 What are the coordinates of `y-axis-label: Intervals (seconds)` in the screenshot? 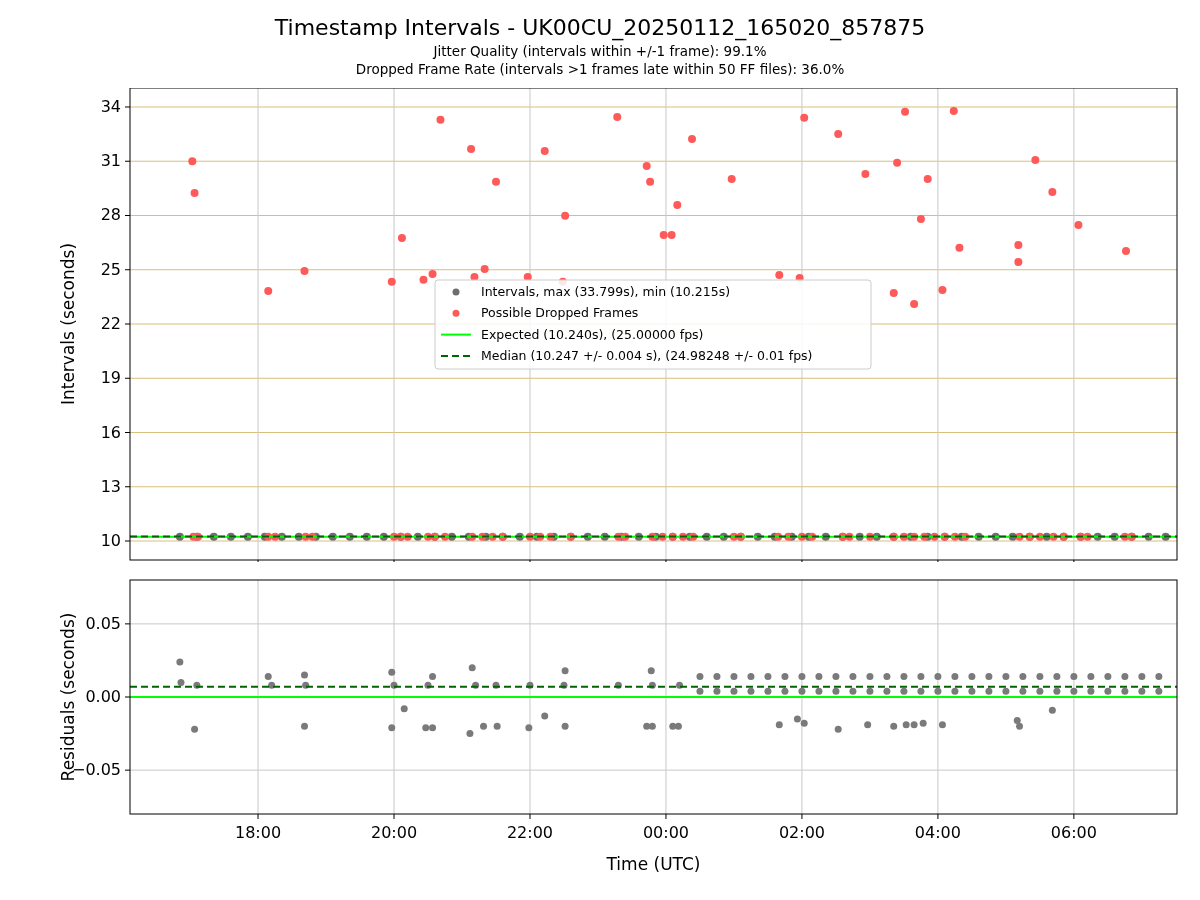 It's located at (68, 324).